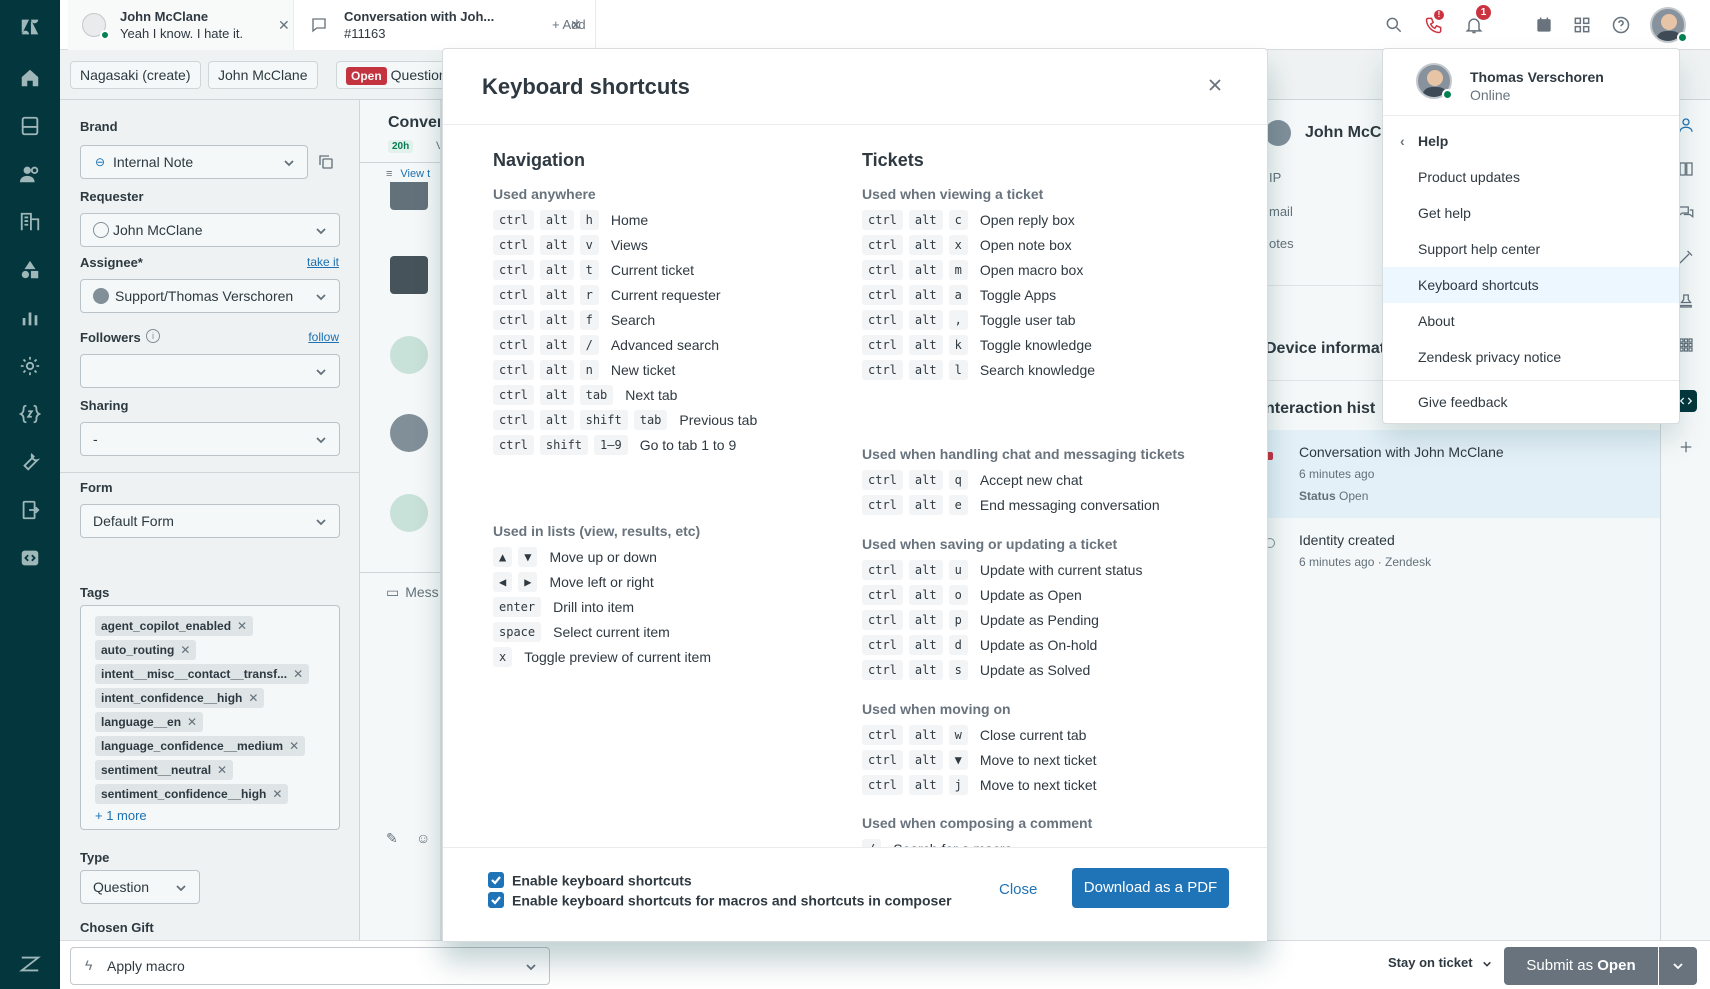 The width and height of the screenshot is (1710, 989). Describe the element at coordinates (569, 24) in the screenshot. I see `add-tab-button: + Add` at that location.